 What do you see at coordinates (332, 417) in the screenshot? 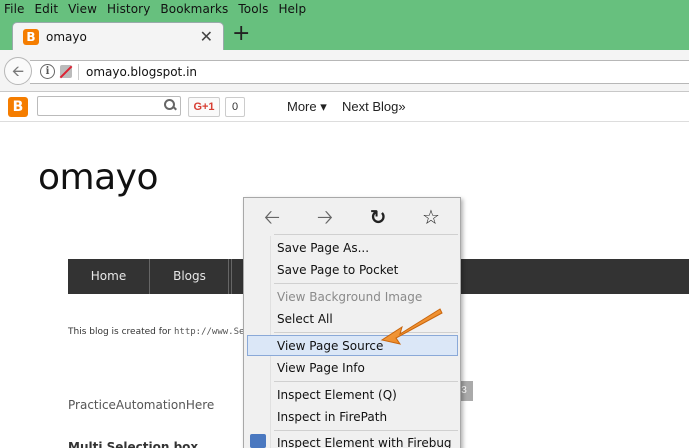
I see `inspect-firepath-item: Inspect in FirePath` at bounding box center [332, 417].